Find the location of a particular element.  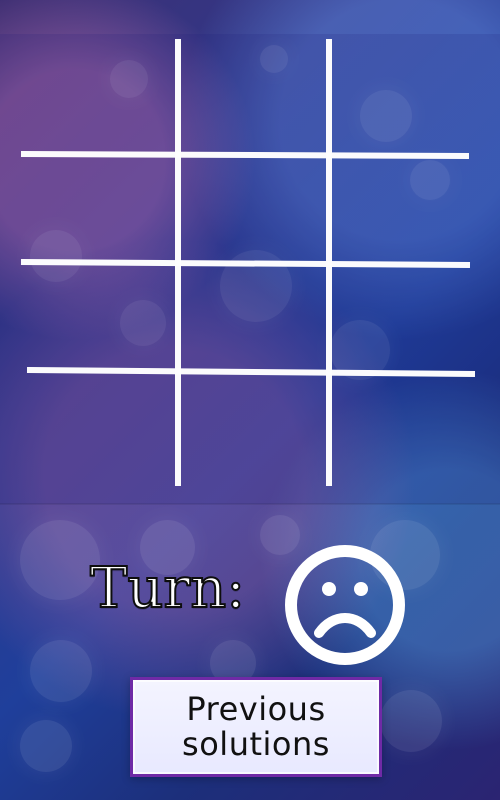

sad-face-eye-left is located at coordinates (329, 589).